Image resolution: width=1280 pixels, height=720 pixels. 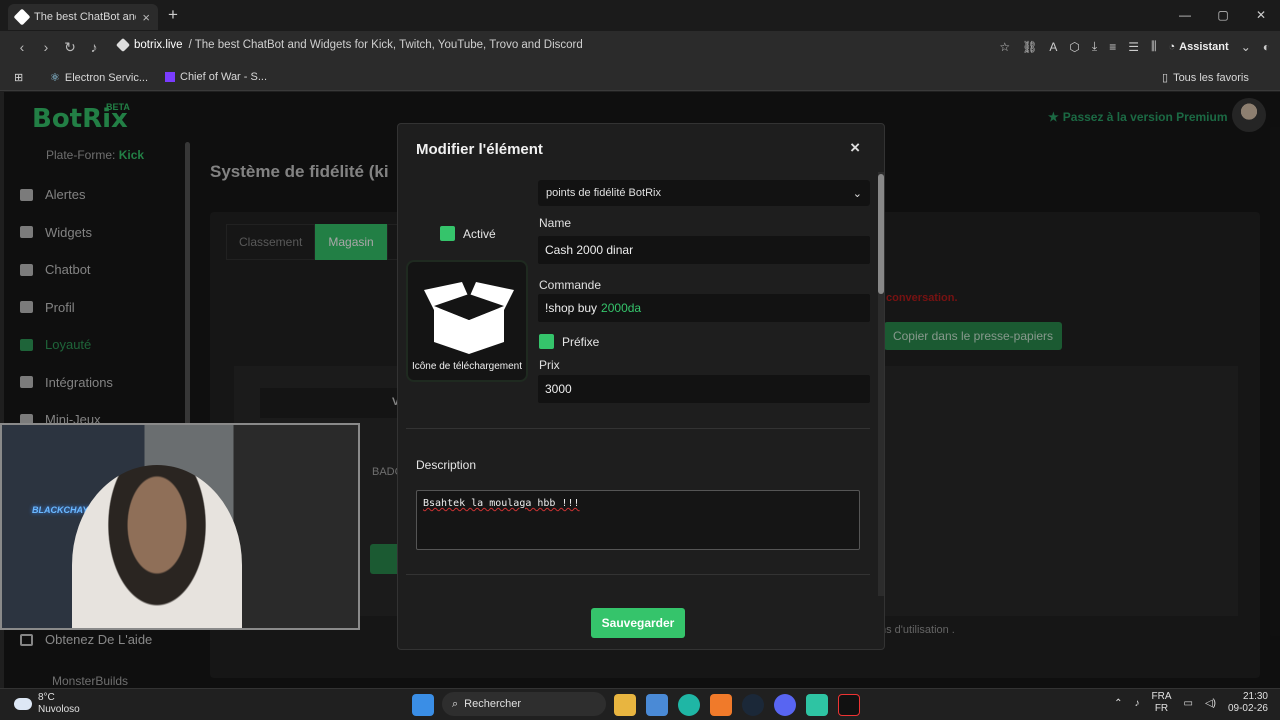 I want to click on upload-icon-label: Icône de téléchargement, so click(x=467, y=366).